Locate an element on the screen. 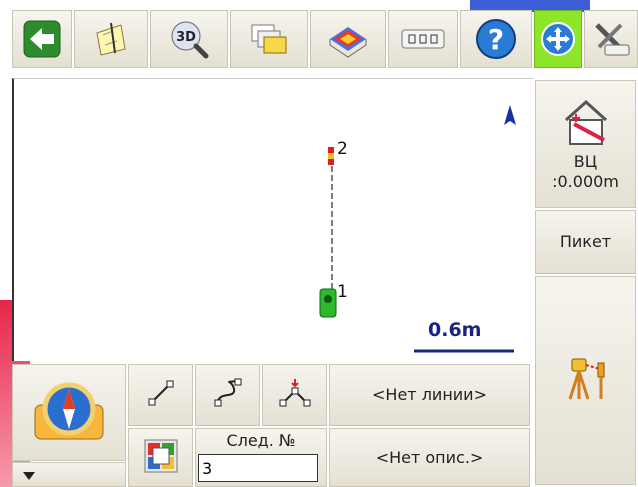 This screenshot has height=487, width=638. next-number-input is located at coordinates (258, 468).